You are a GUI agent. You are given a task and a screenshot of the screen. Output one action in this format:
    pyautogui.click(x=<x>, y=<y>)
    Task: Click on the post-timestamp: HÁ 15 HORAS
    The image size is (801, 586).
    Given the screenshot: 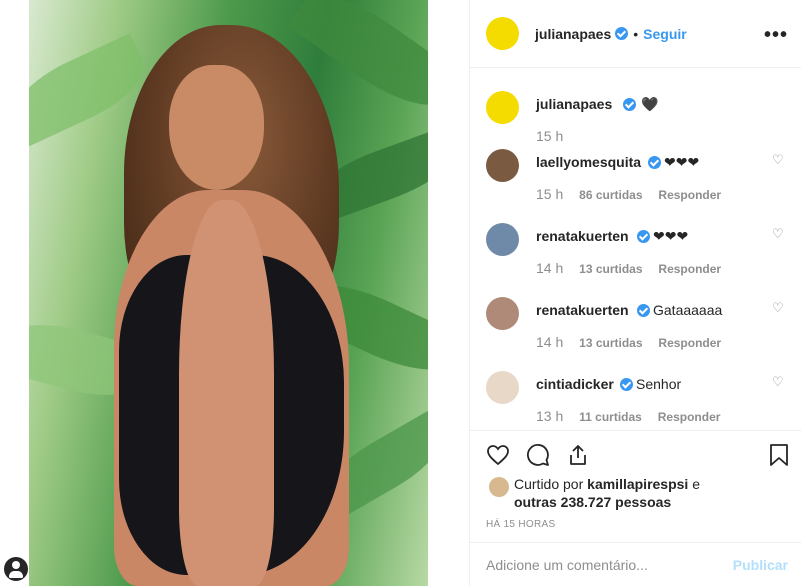 What is the action you would take?
    pyautogui.click(x=520, y=524)
    